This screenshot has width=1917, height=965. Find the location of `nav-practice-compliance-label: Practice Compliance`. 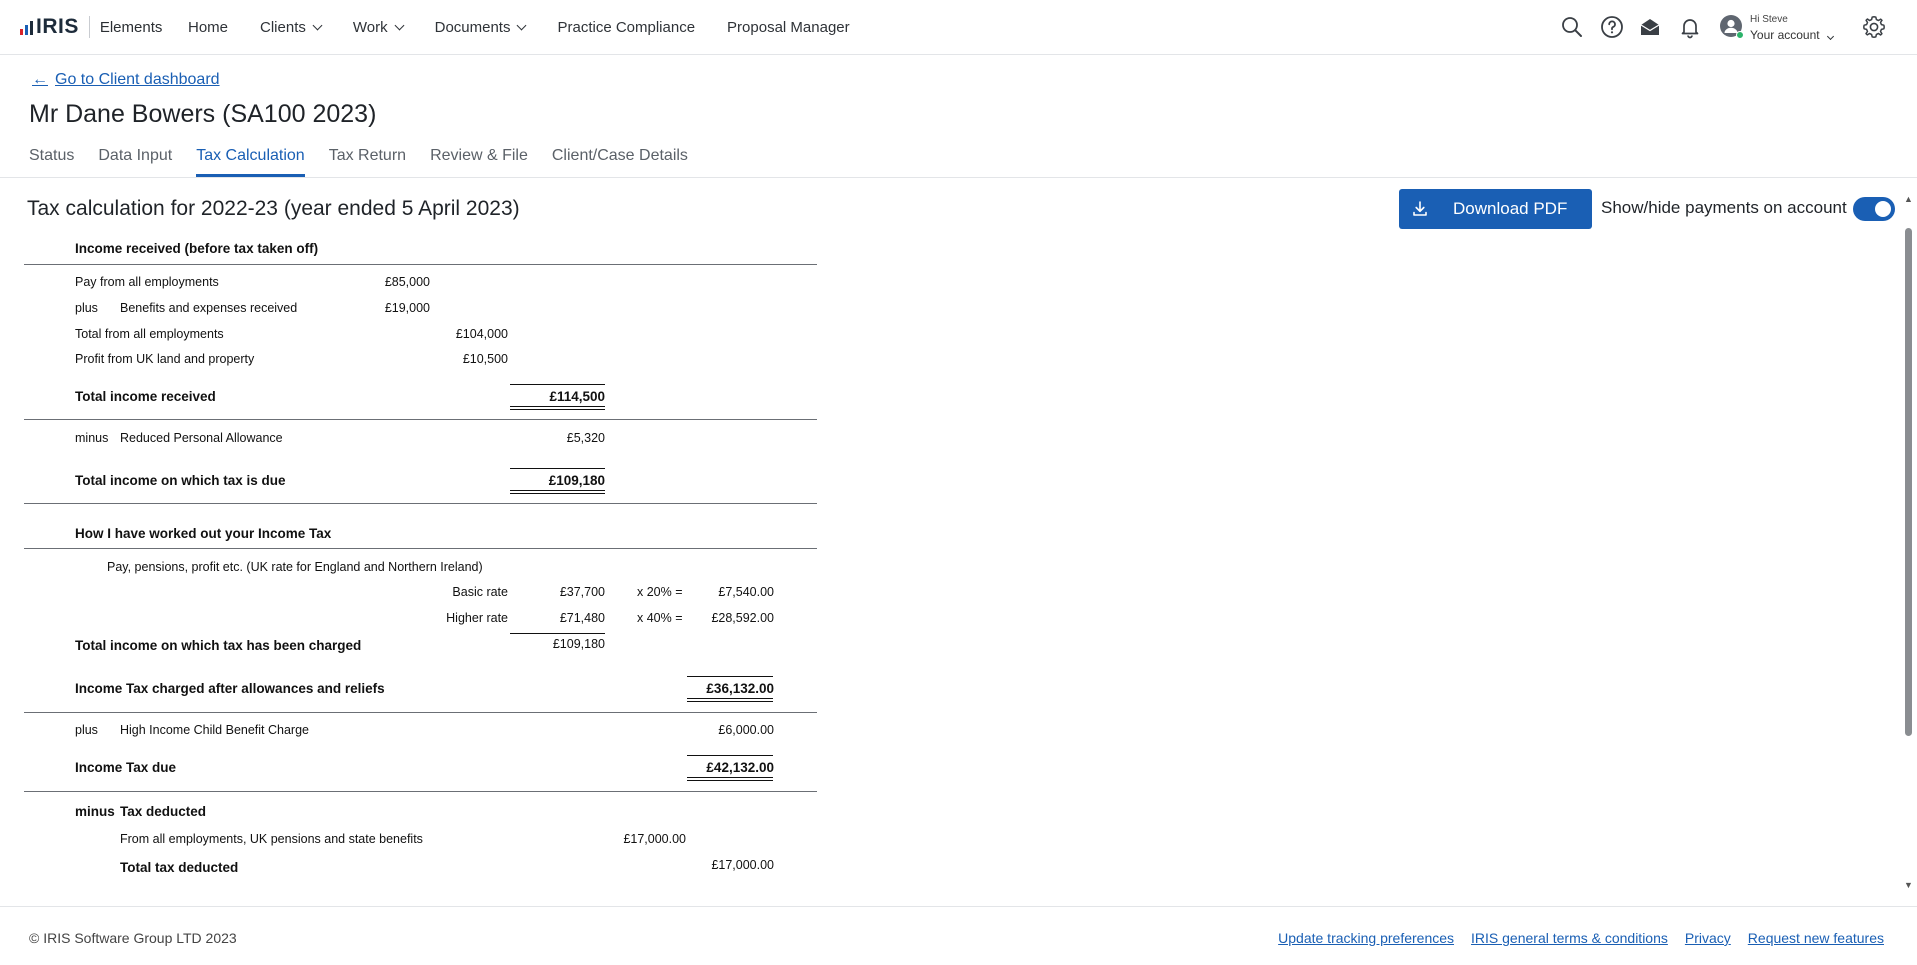

nav-practice-compliance-label: Practice Compliance is located at coordinates (626, 27).